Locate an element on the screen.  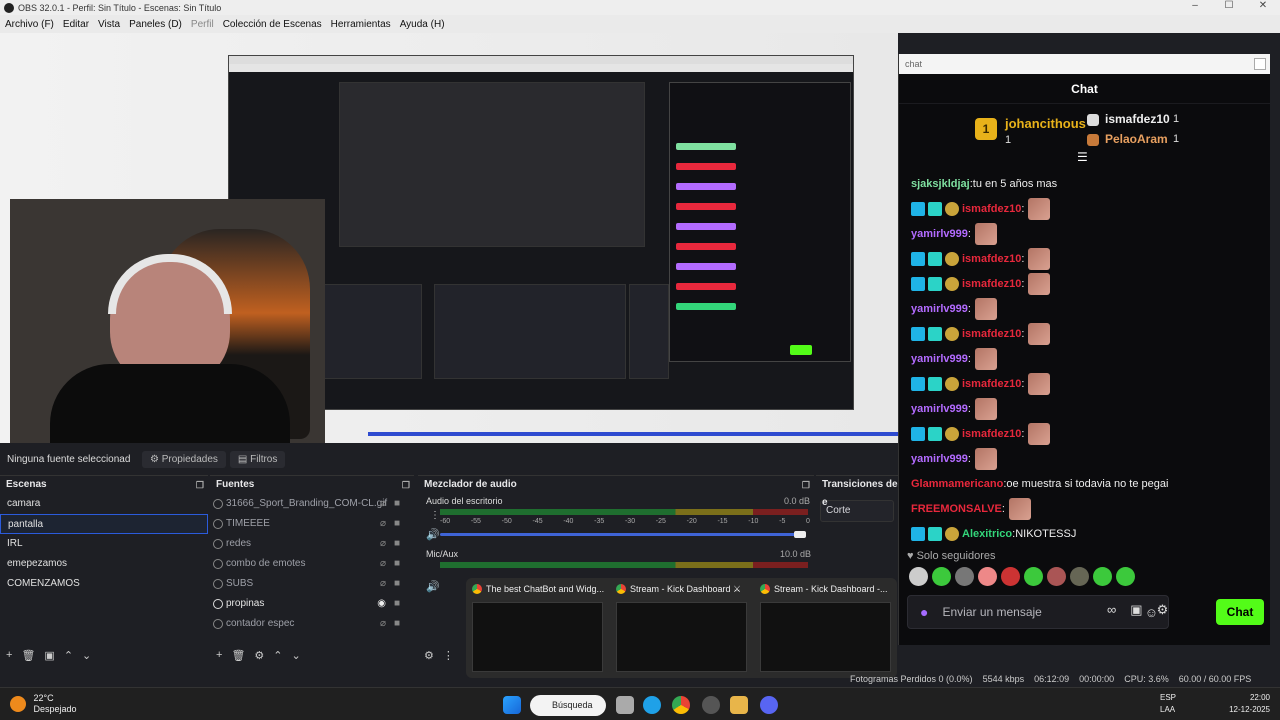
collapse-icon: ☰ is located at coordinates (1082, 157).